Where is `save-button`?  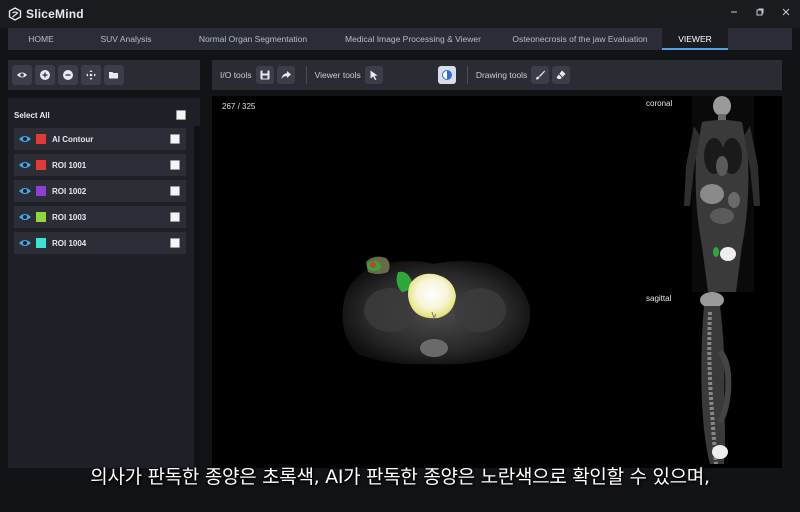 save-button is located at coordinates (264, 75).